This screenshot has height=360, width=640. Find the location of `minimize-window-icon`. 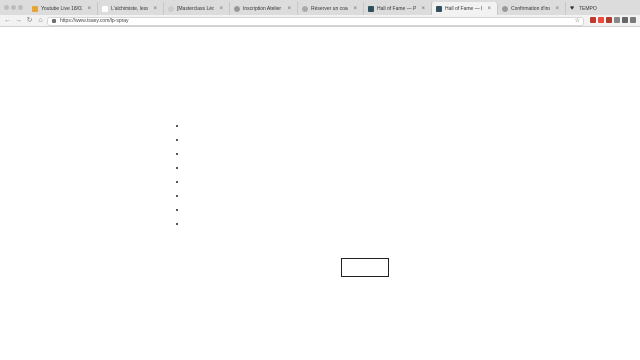

minimize-window-icon is located at coordinates (13, 7).